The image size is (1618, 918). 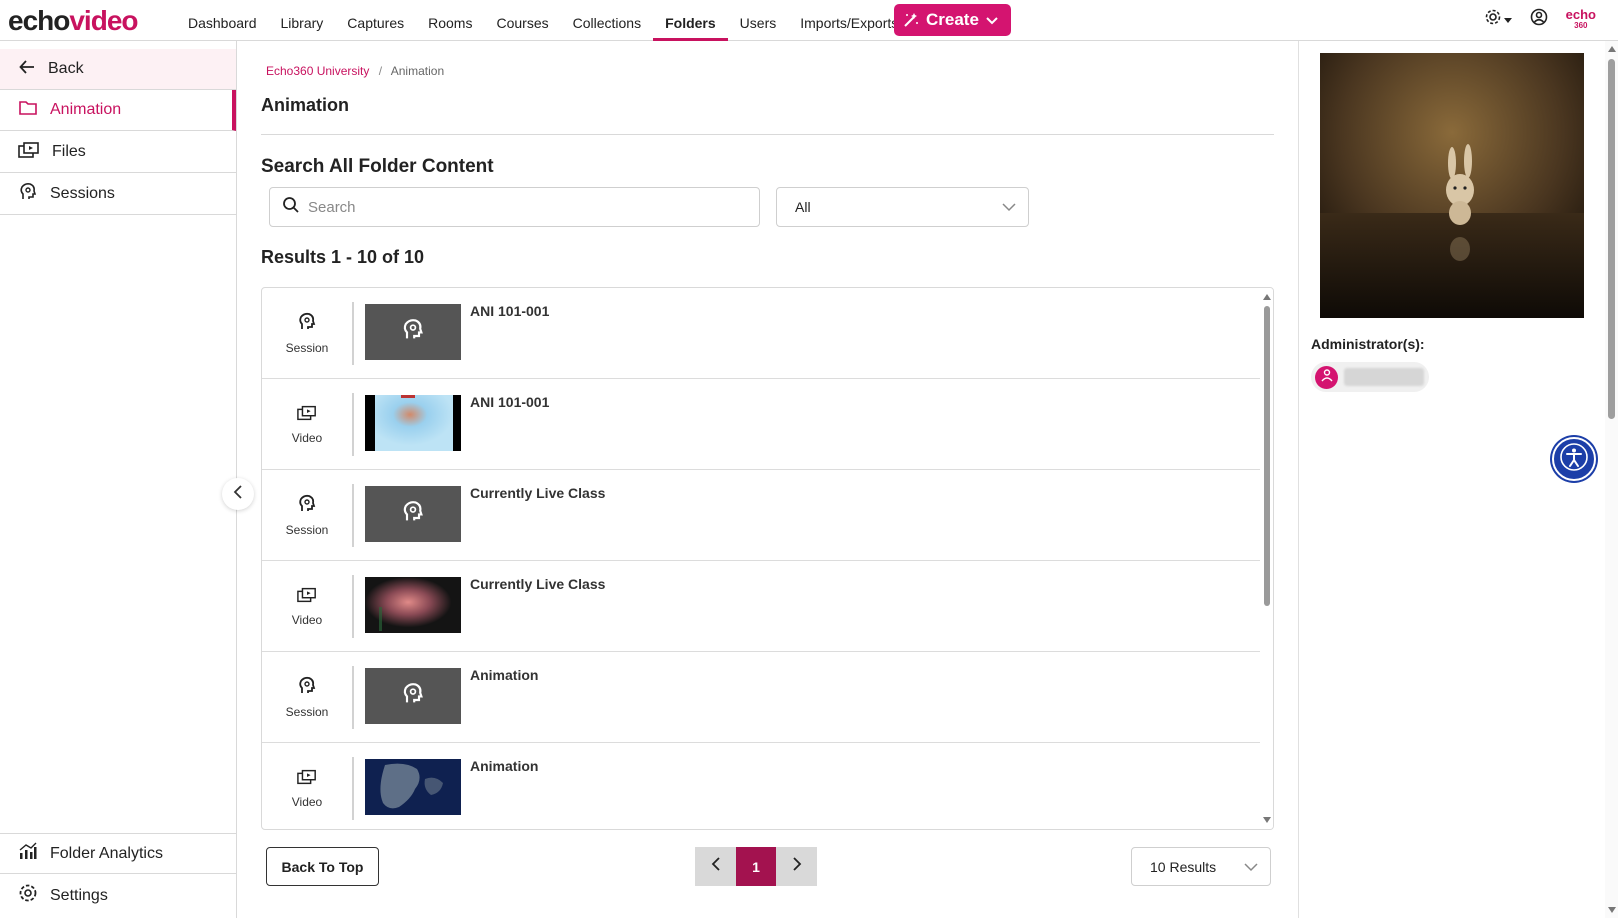 What do you see at coordinates (66, 68) in the screenshot?
I see `sidebar-back-label: Back` at bounding box center [66, 68].